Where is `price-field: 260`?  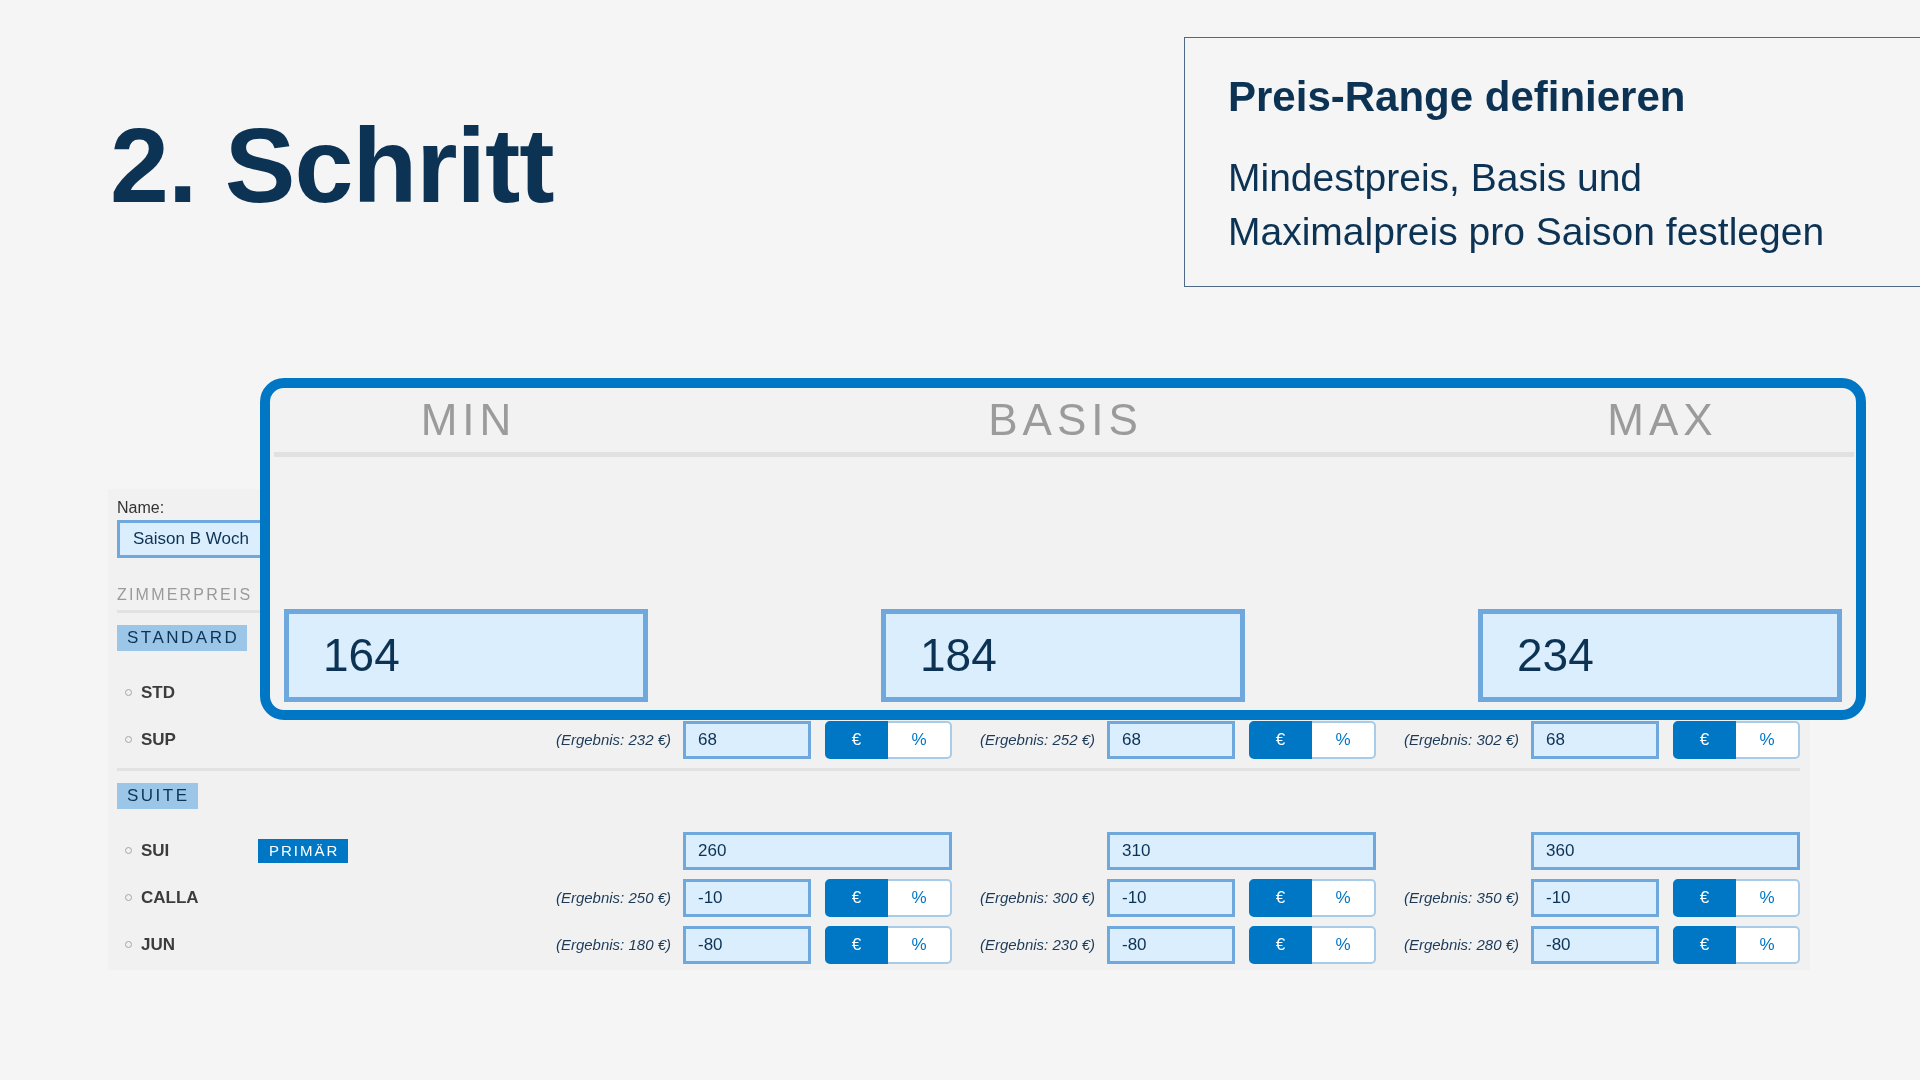
price-field: 260 is located at coordinates (817, 850).